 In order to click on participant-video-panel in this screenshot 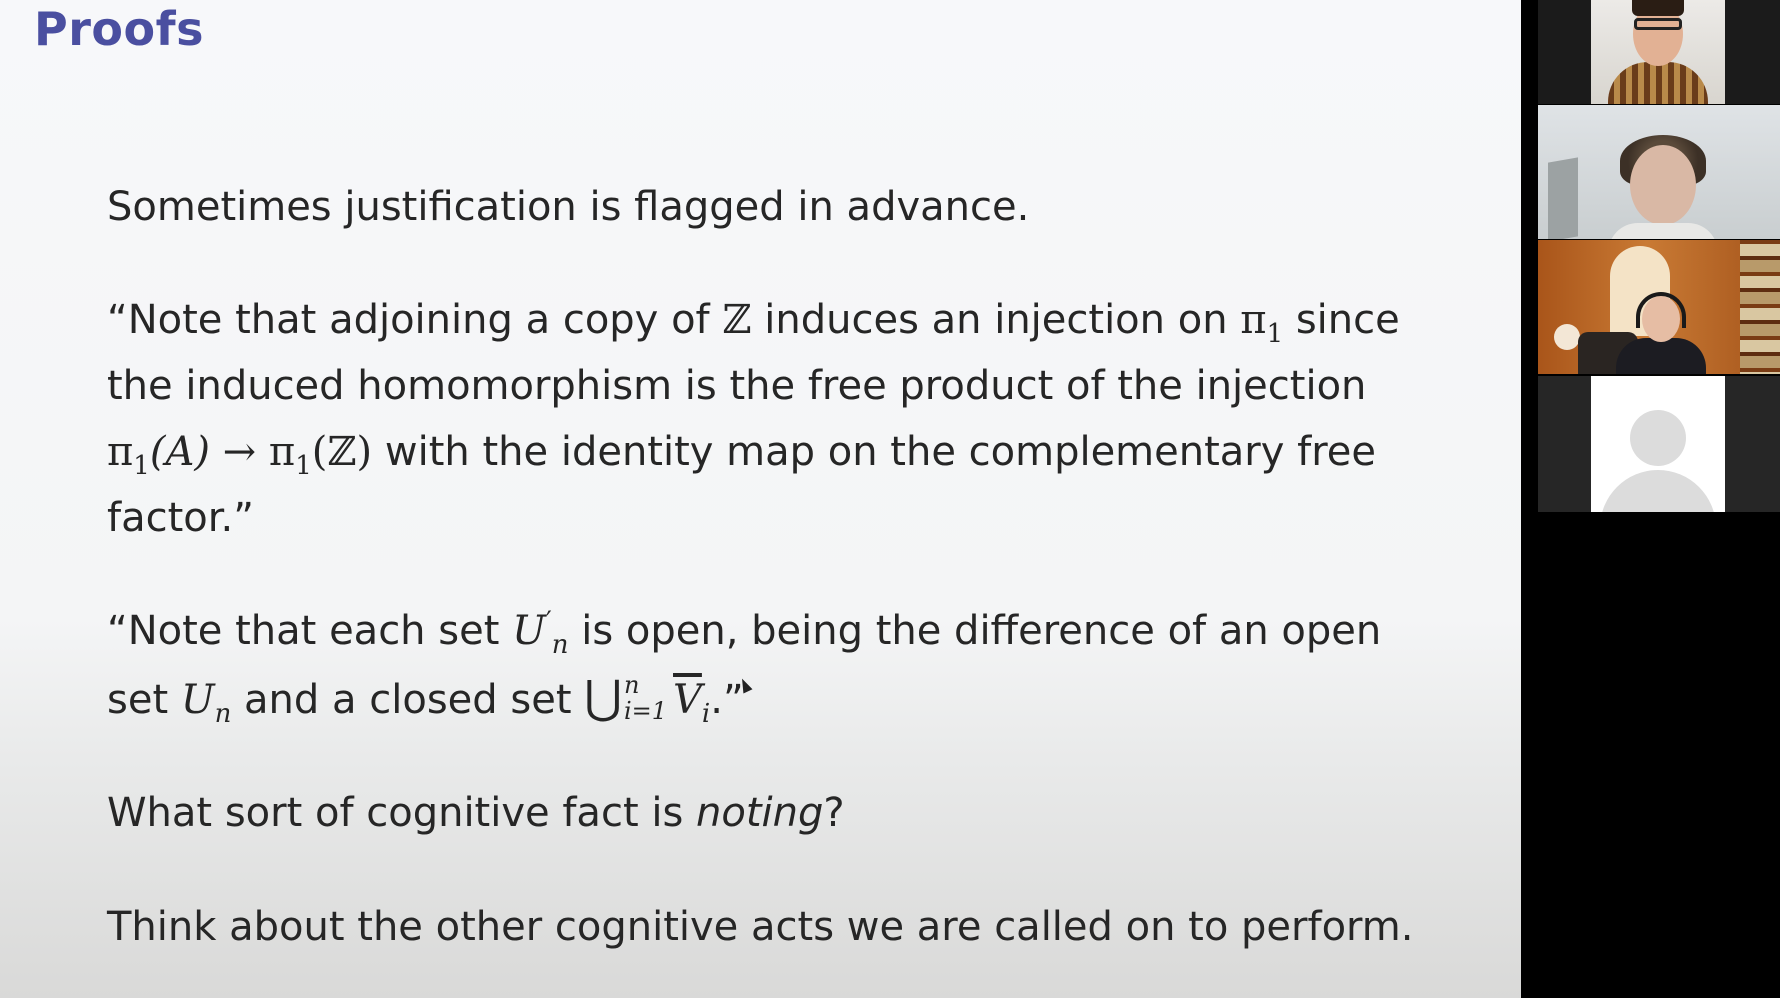, I will do `click(1650, 499)`.